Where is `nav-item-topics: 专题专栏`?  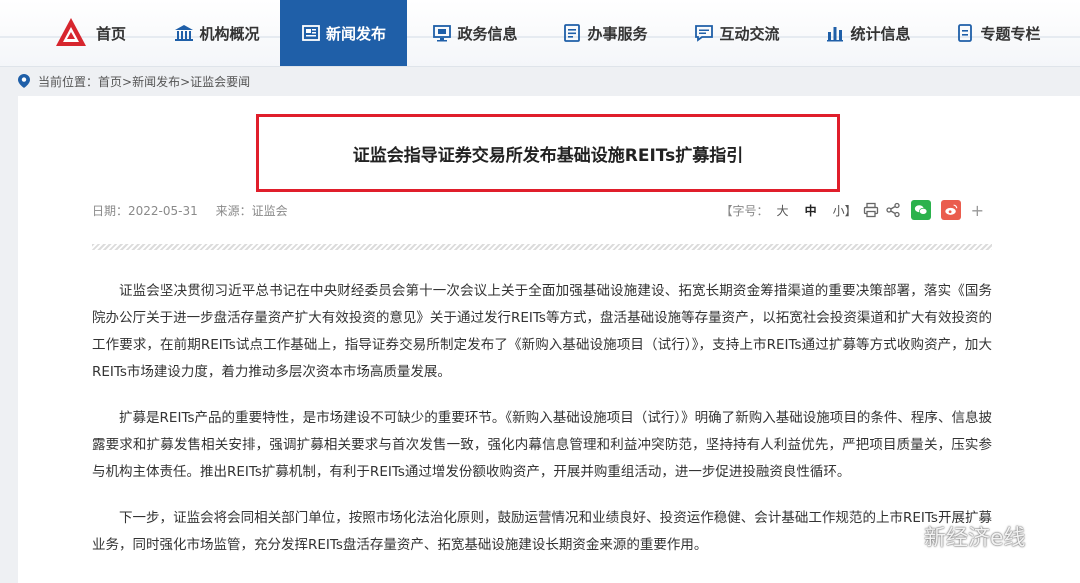 nav-item-topics: 专题专栏 is located at coordinates (998, 33).